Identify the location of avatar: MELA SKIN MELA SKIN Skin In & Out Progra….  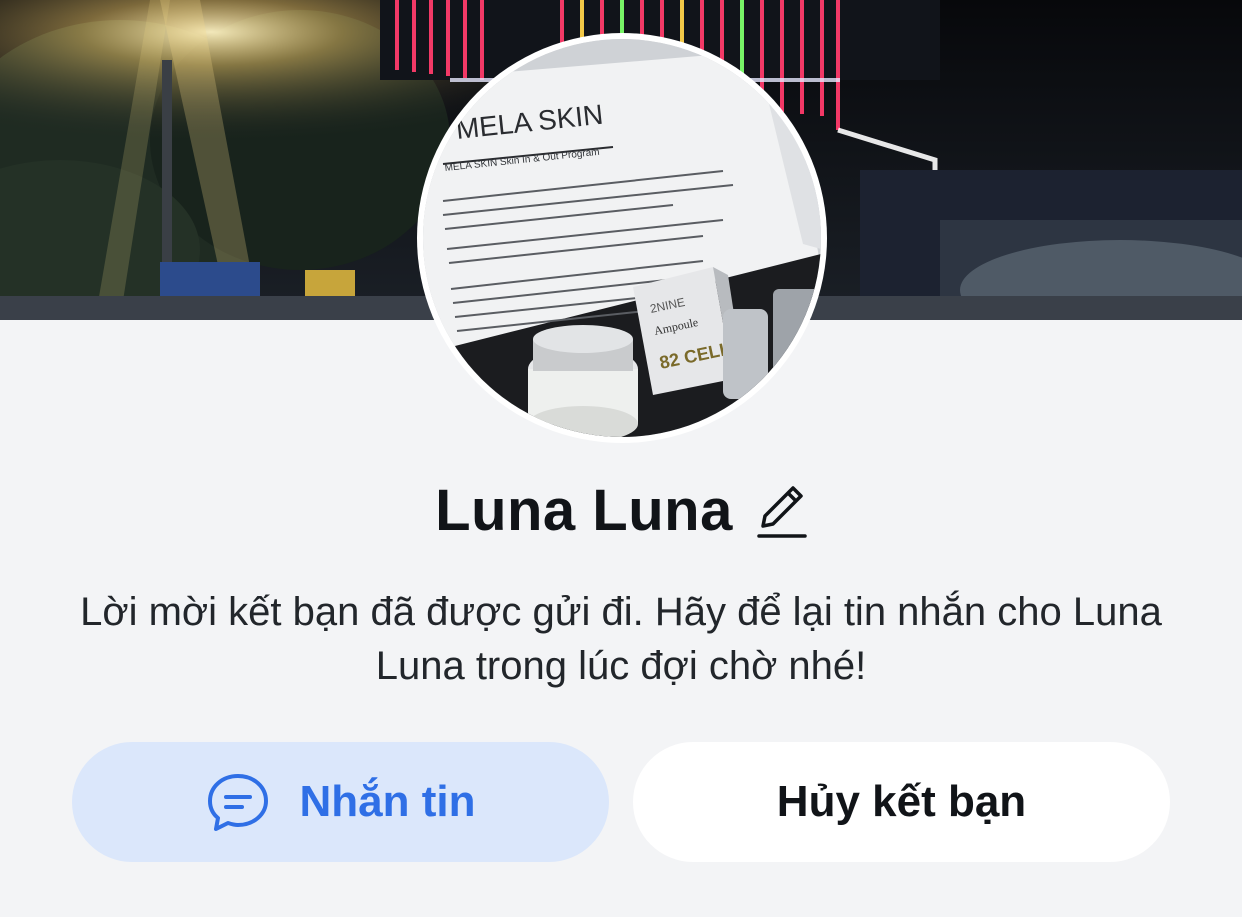
(622, 238).